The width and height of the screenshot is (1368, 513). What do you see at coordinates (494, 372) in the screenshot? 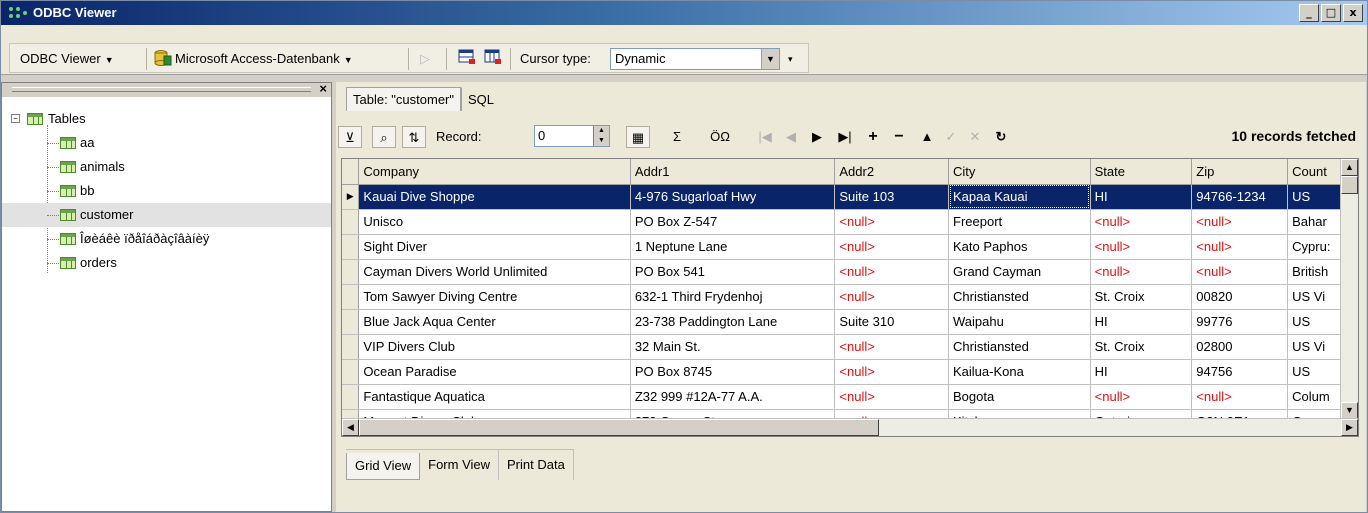
I see `grid-cell: Ocean Paradise` at bounding box center [494, 372].